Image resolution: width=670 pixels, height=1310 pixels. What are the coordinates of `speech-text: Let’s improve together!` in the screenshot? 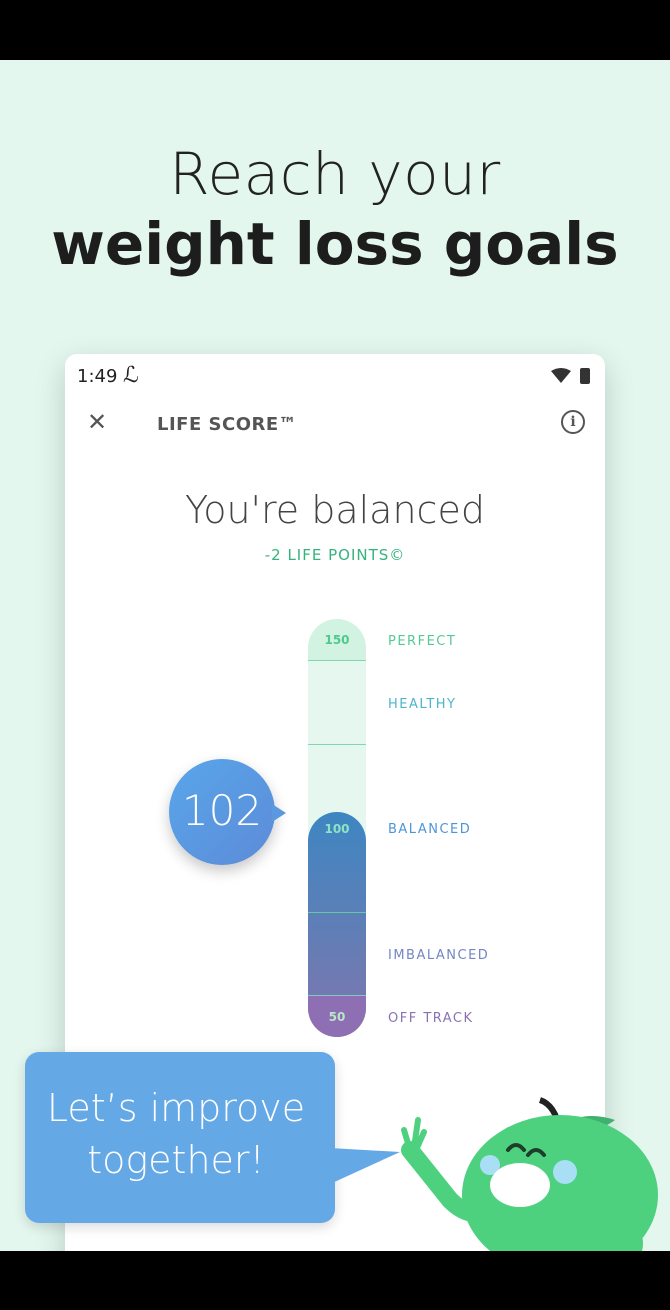 It's located at (176, 1134).